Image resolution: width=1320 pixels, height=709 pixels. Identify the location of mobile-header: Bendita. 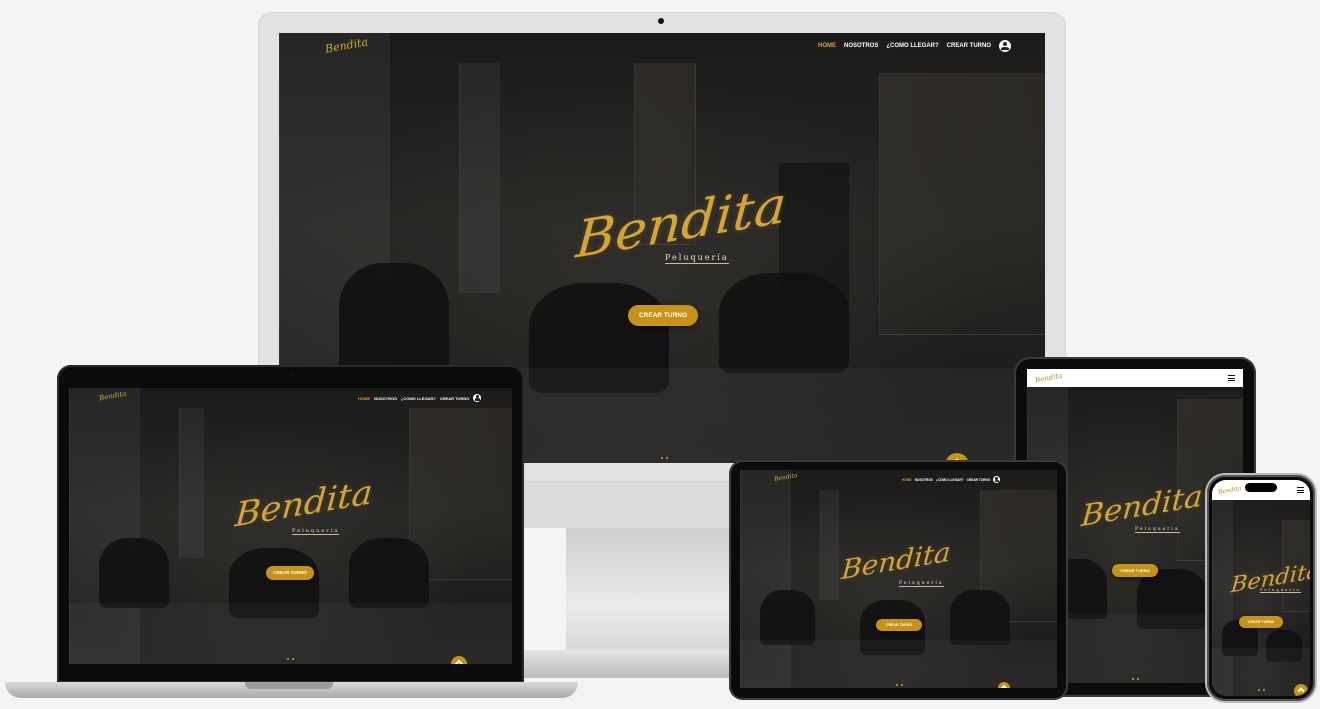
(1135, 378).